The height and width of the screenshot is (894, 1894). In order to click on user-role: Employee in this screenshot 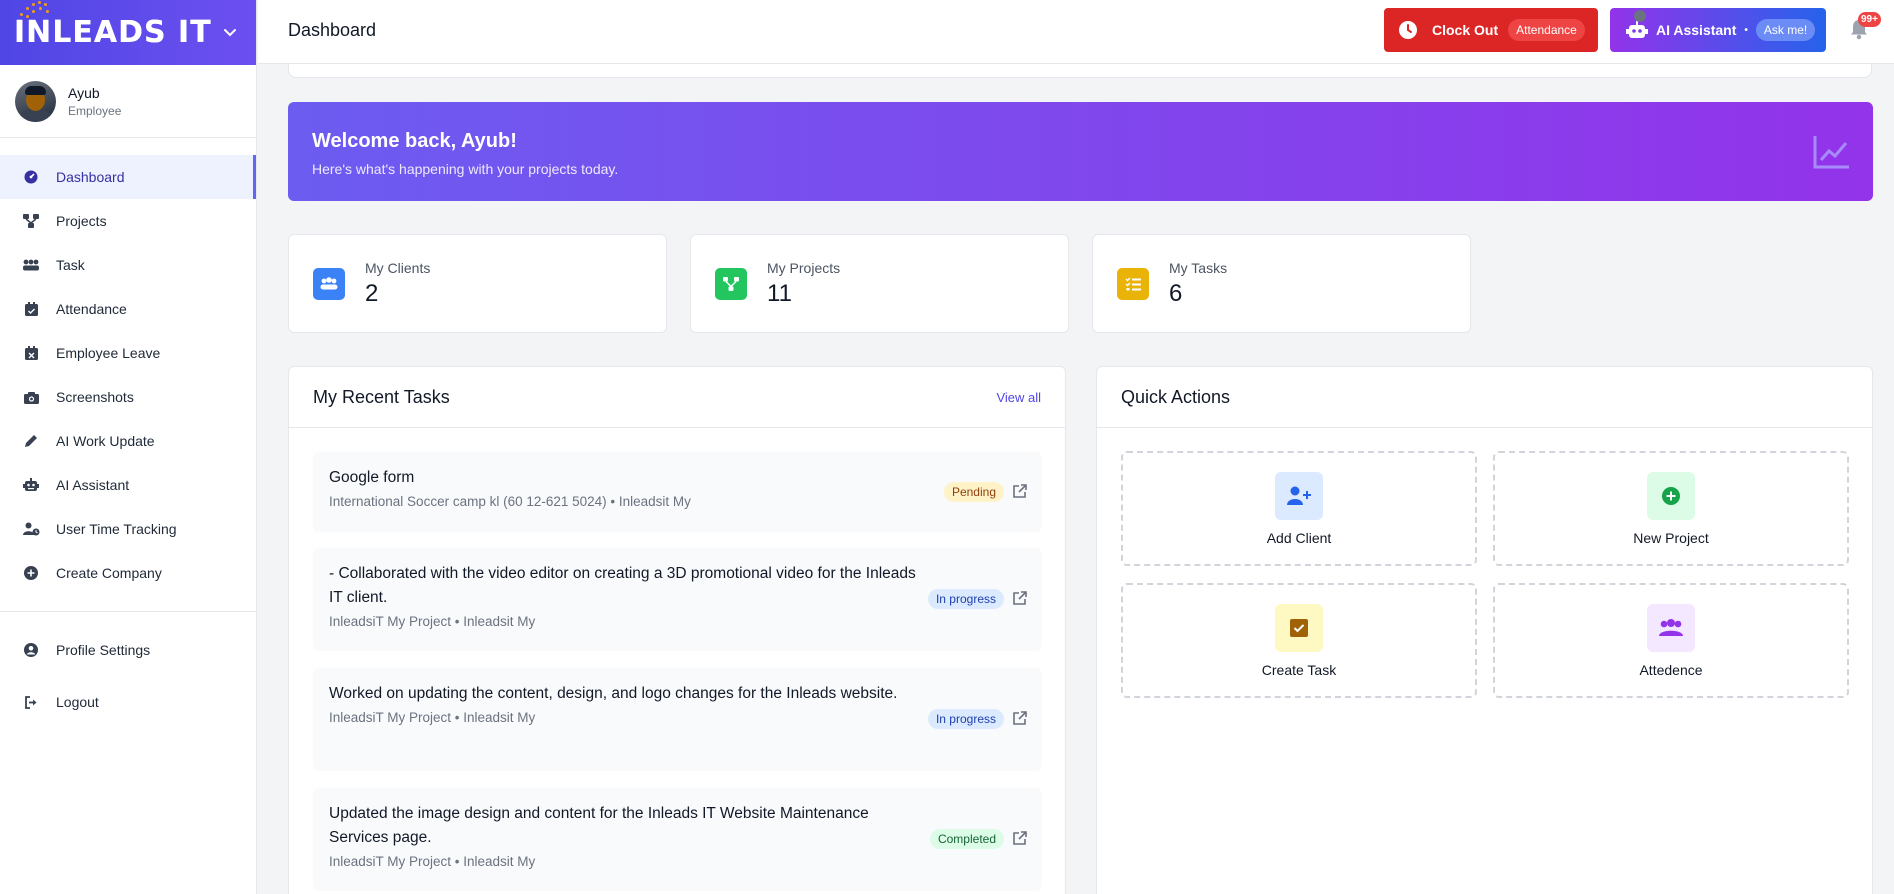, I will do `click(95, 110)`.